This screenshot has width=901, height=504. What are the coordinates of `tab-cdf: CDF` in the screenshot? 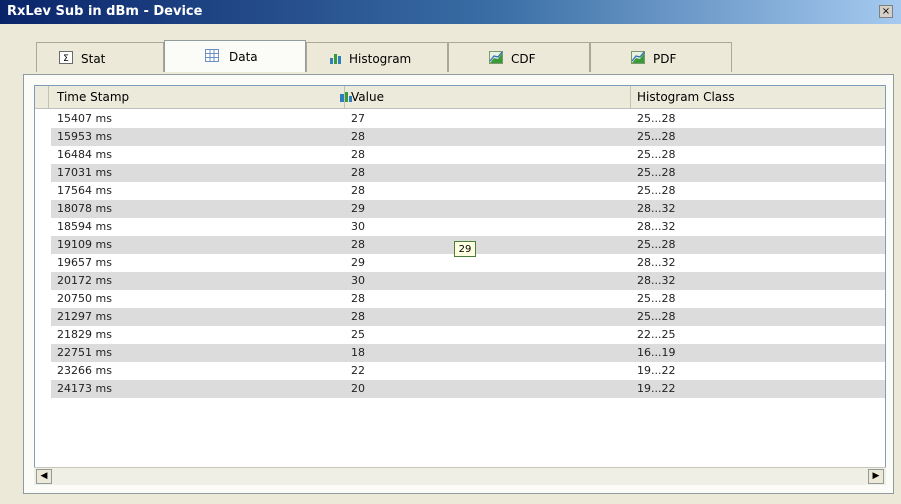 It's located at (519, 57).